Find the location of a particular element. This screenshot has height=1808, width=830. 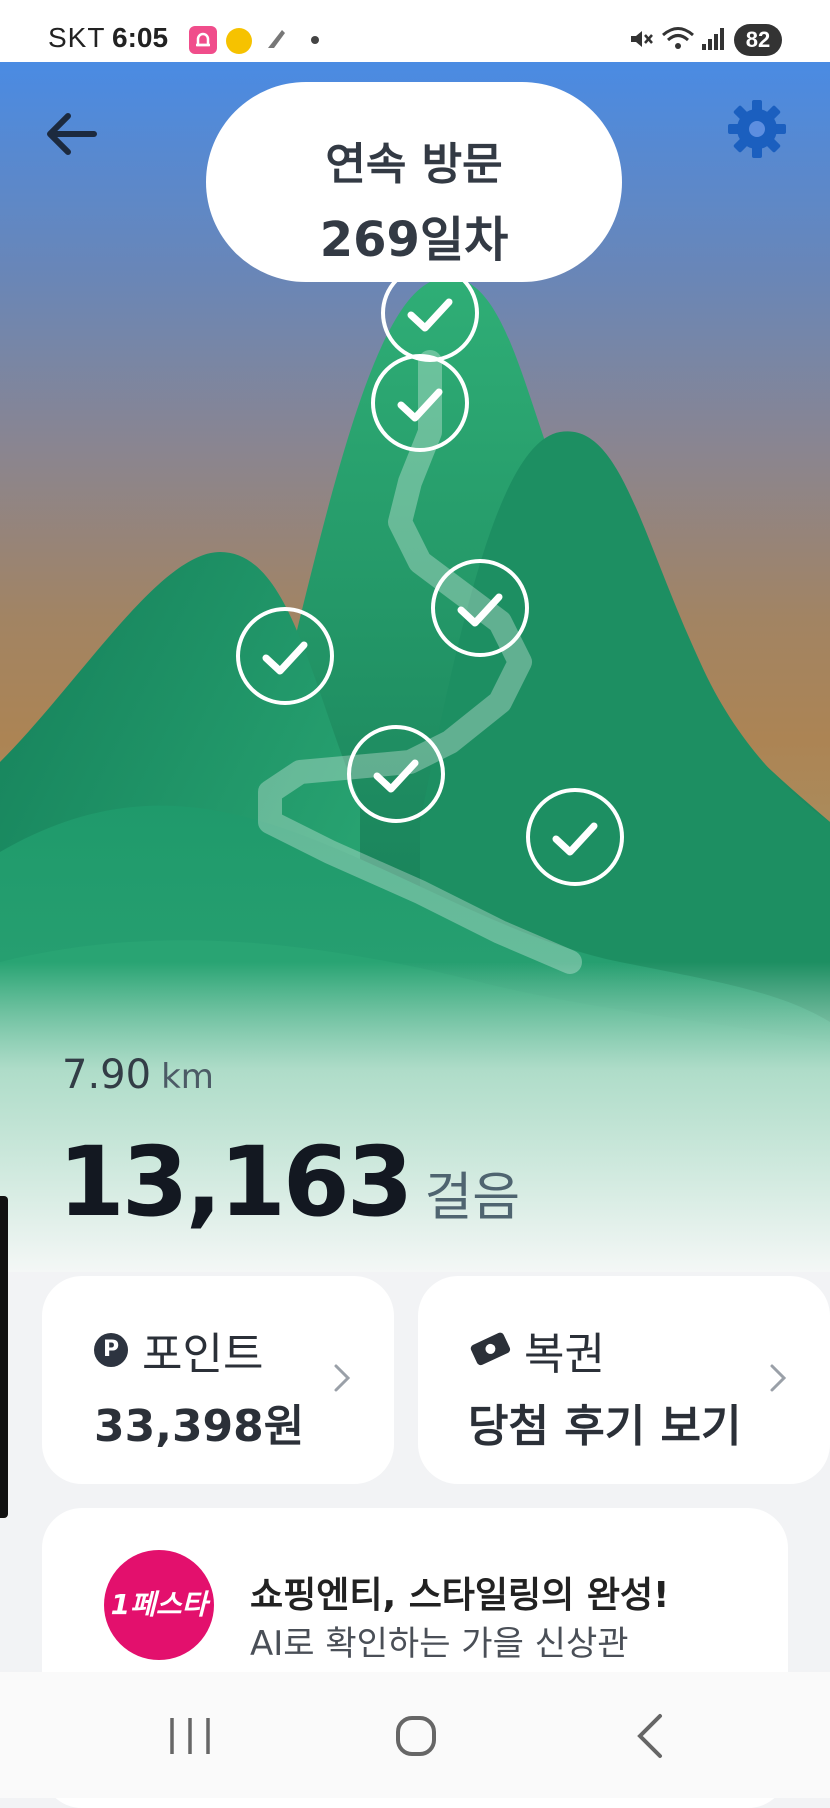

steps-readout: 13,163 걸음 is located at coordinates (289, 1182).